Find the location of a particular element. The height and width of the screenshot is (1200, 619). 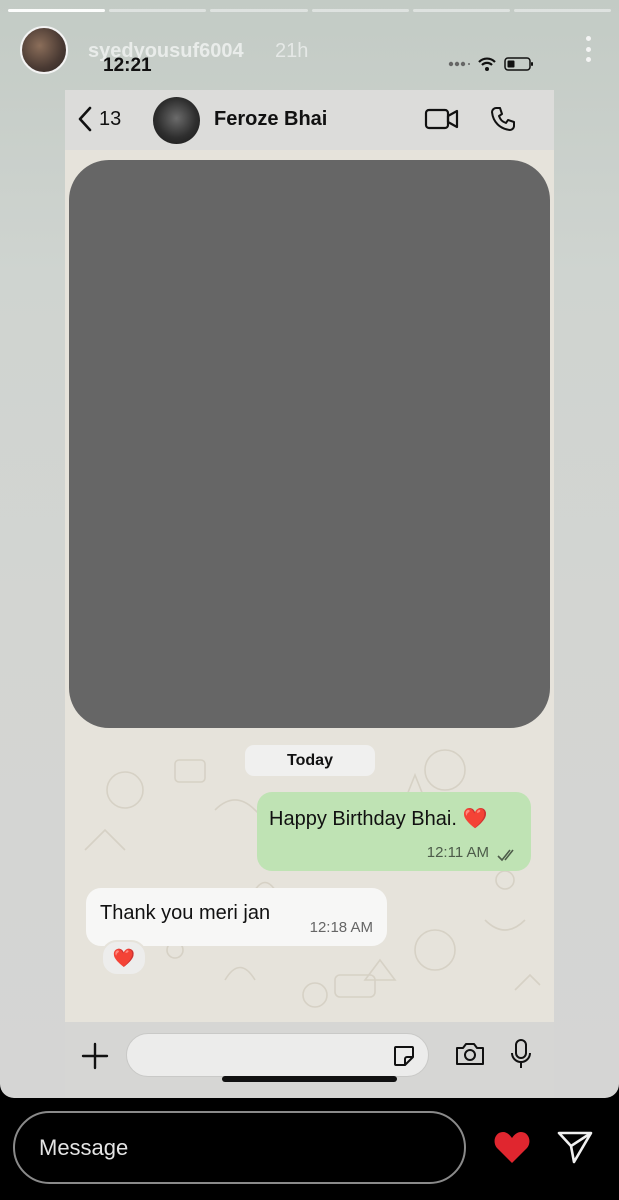

story-reply-input: Message is located at coordinates (239, 1147).